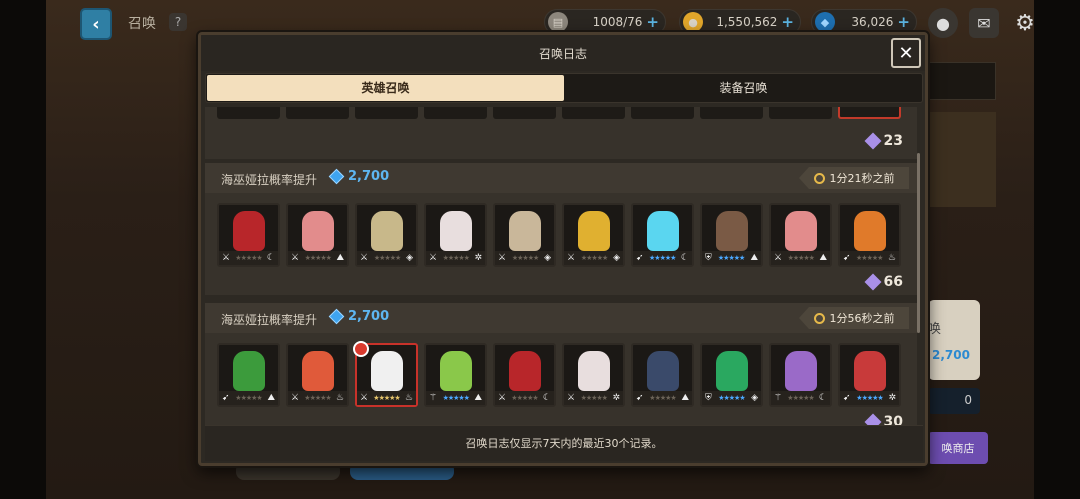  Describe the element at coordinates (854, 178) in the screenshot. I see `summon-timestamp: 1分21秒之前` at that location.